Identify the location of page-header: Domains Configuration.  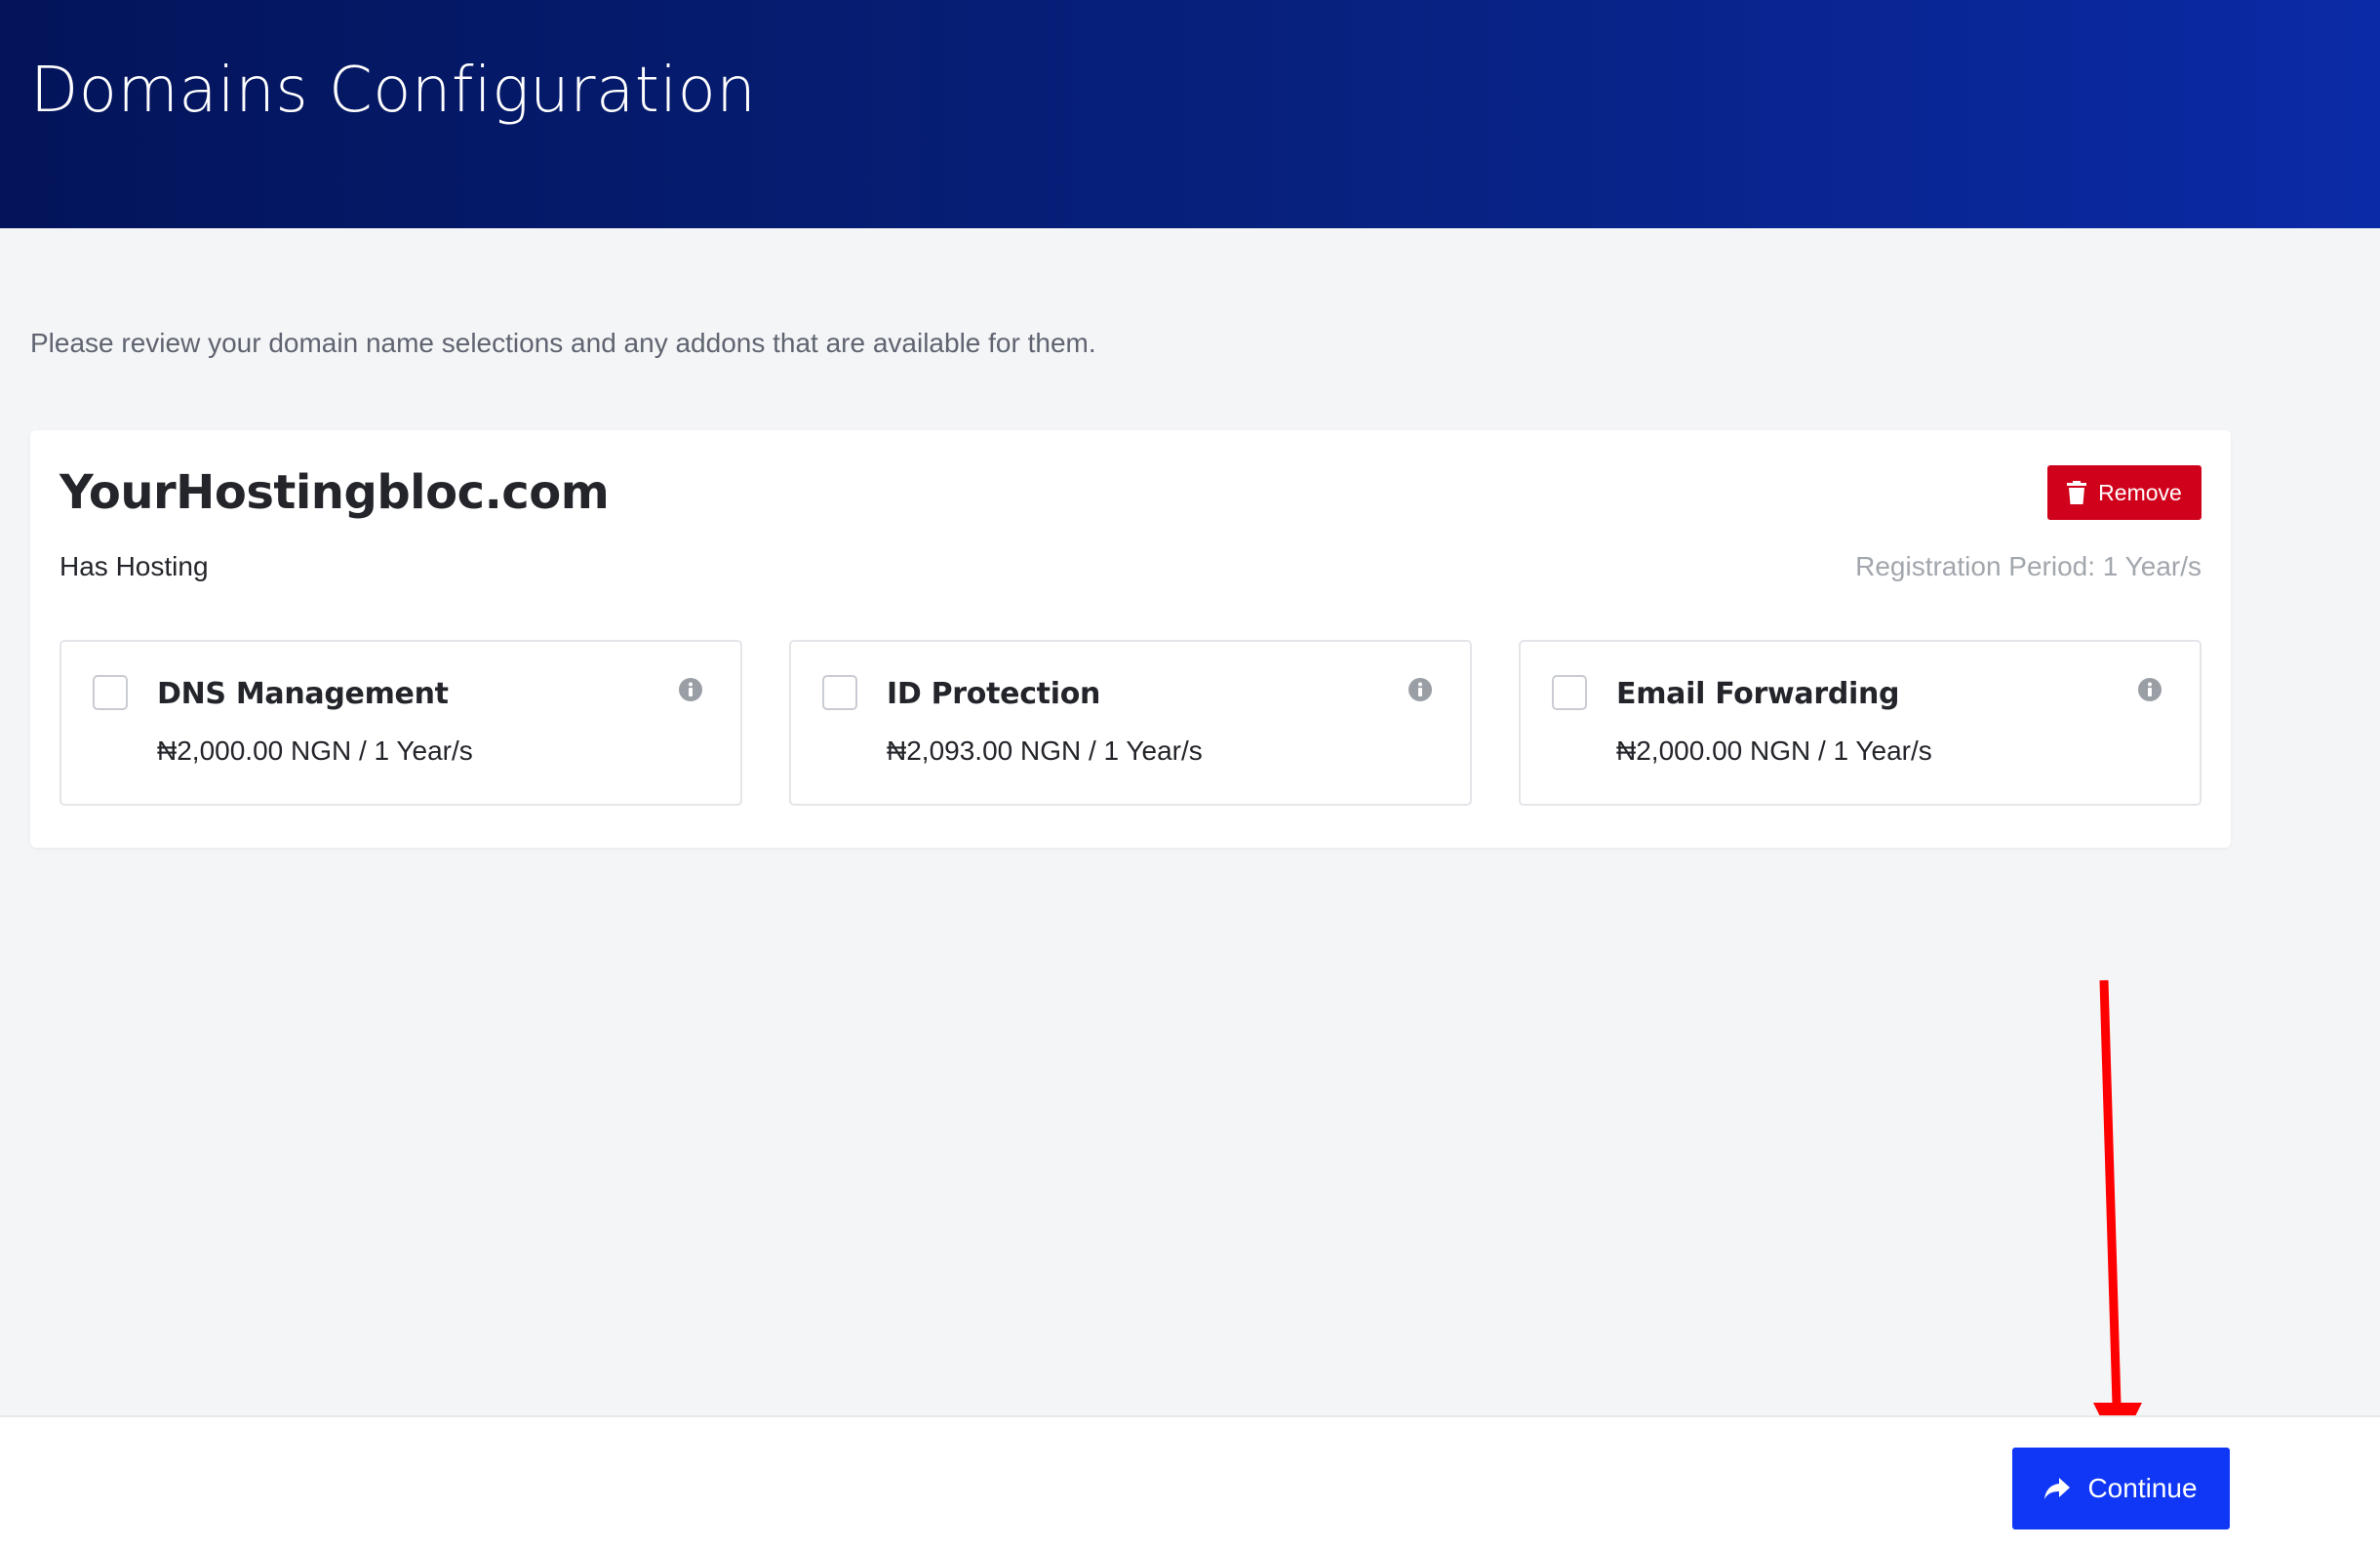
(1190, 114).